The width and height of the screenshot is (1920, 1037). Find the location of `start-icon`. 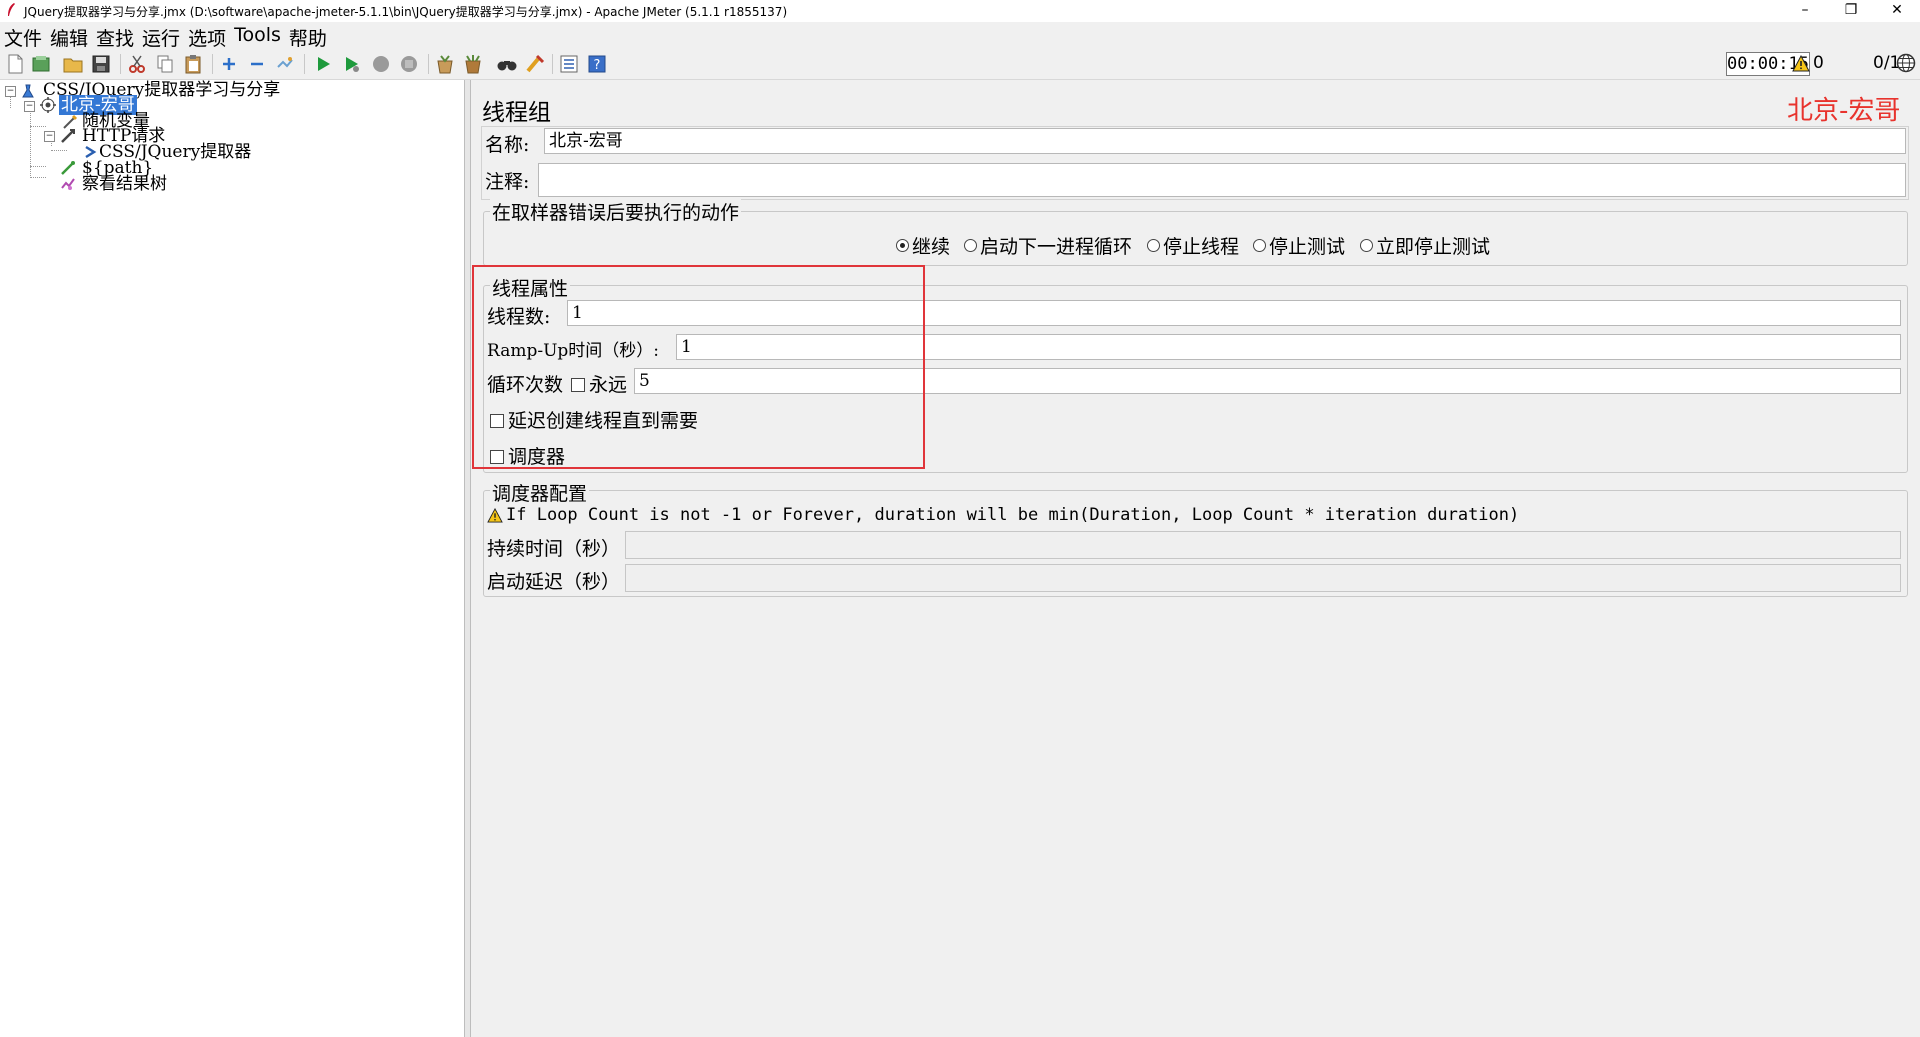

start-icon is located at coordinates (323, 64).